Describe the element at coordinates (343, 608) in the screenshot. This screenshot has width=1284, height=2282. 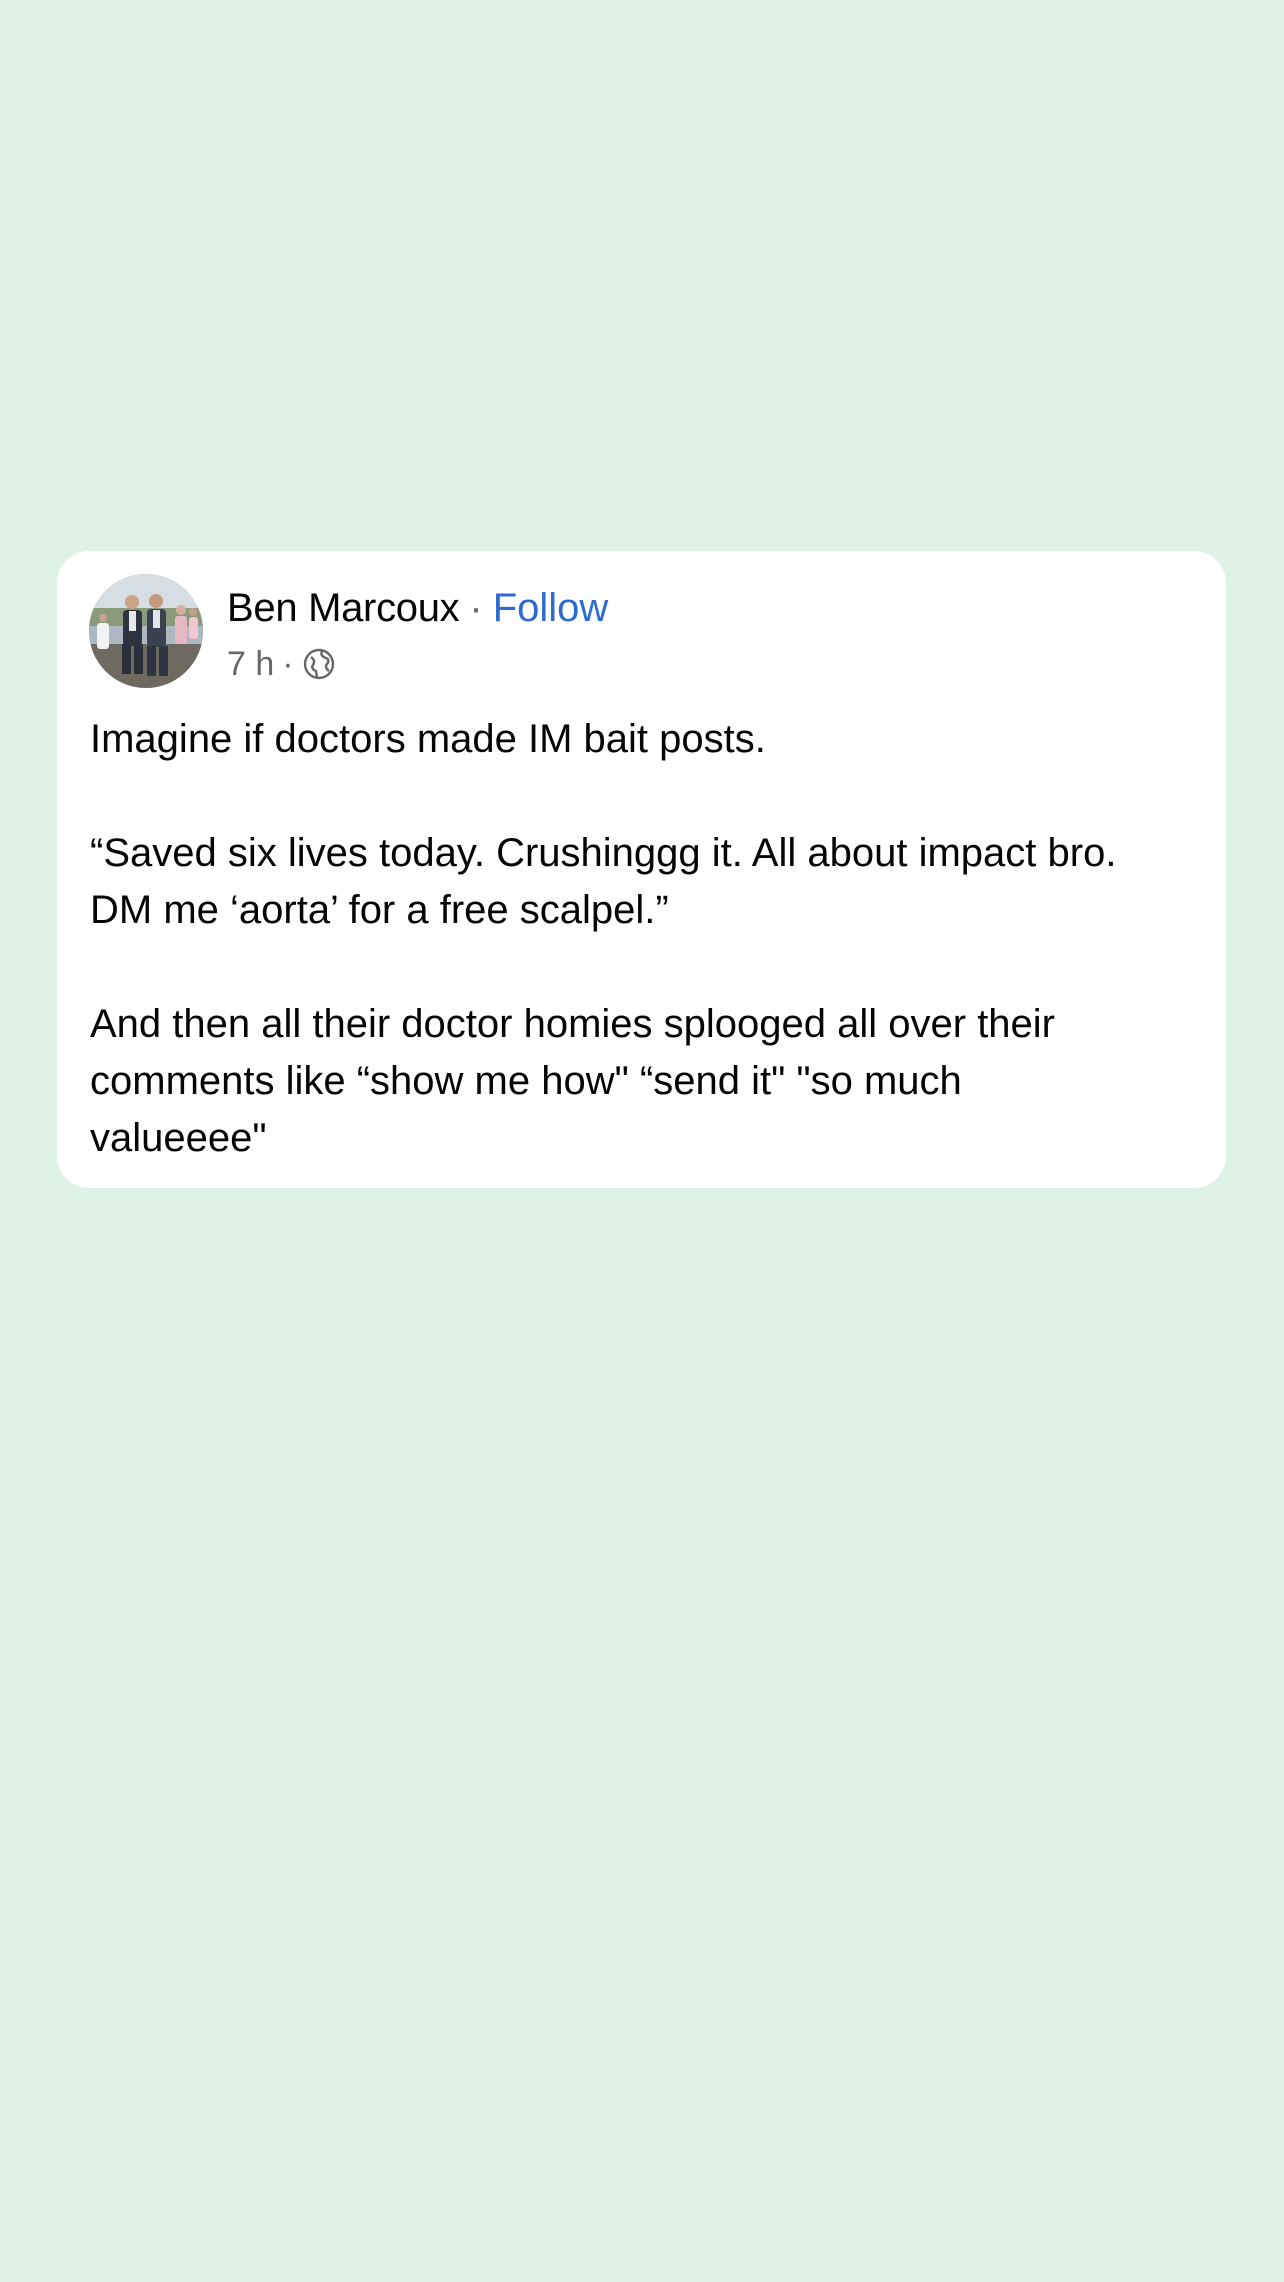
I see `author-name: Ben Marcoux` at that location.